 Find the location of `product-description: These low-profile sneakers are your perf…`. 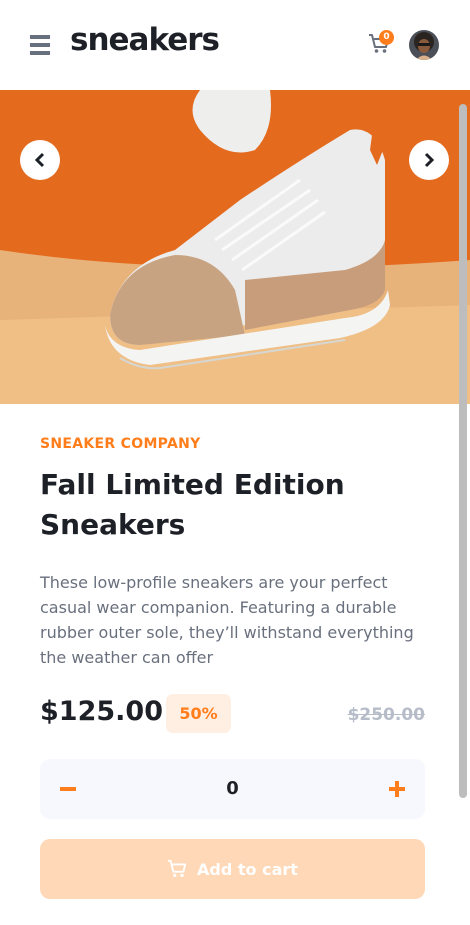

product-description: These low-profile sneakers are your perf… is located at coordinates (227, 620).